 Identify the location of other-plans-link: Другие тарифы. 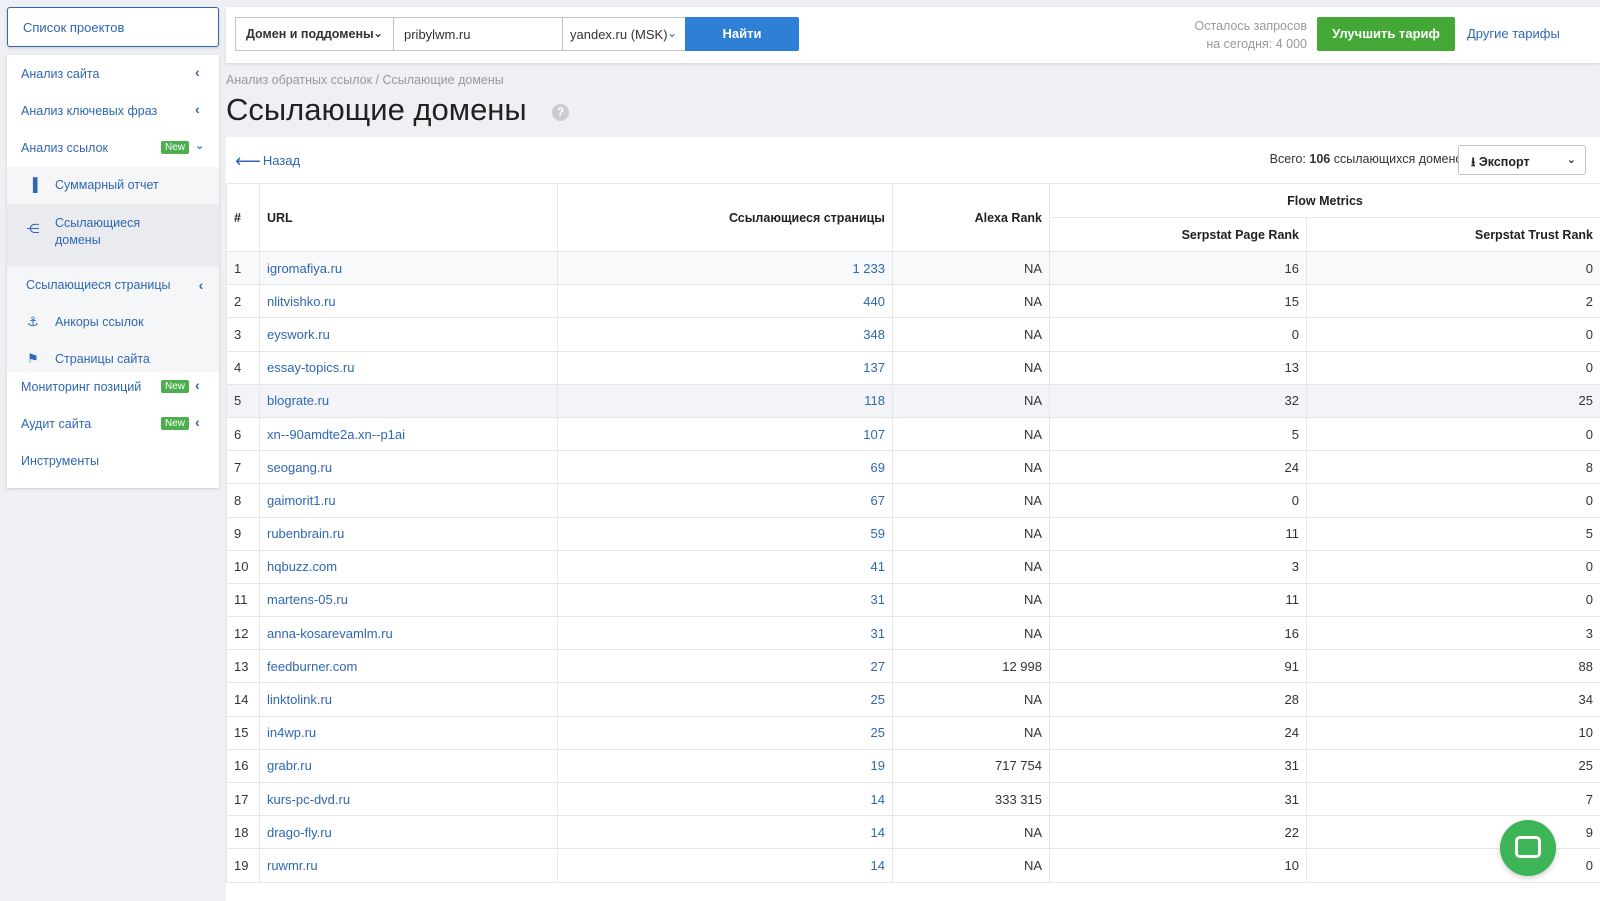
(1513, 33).